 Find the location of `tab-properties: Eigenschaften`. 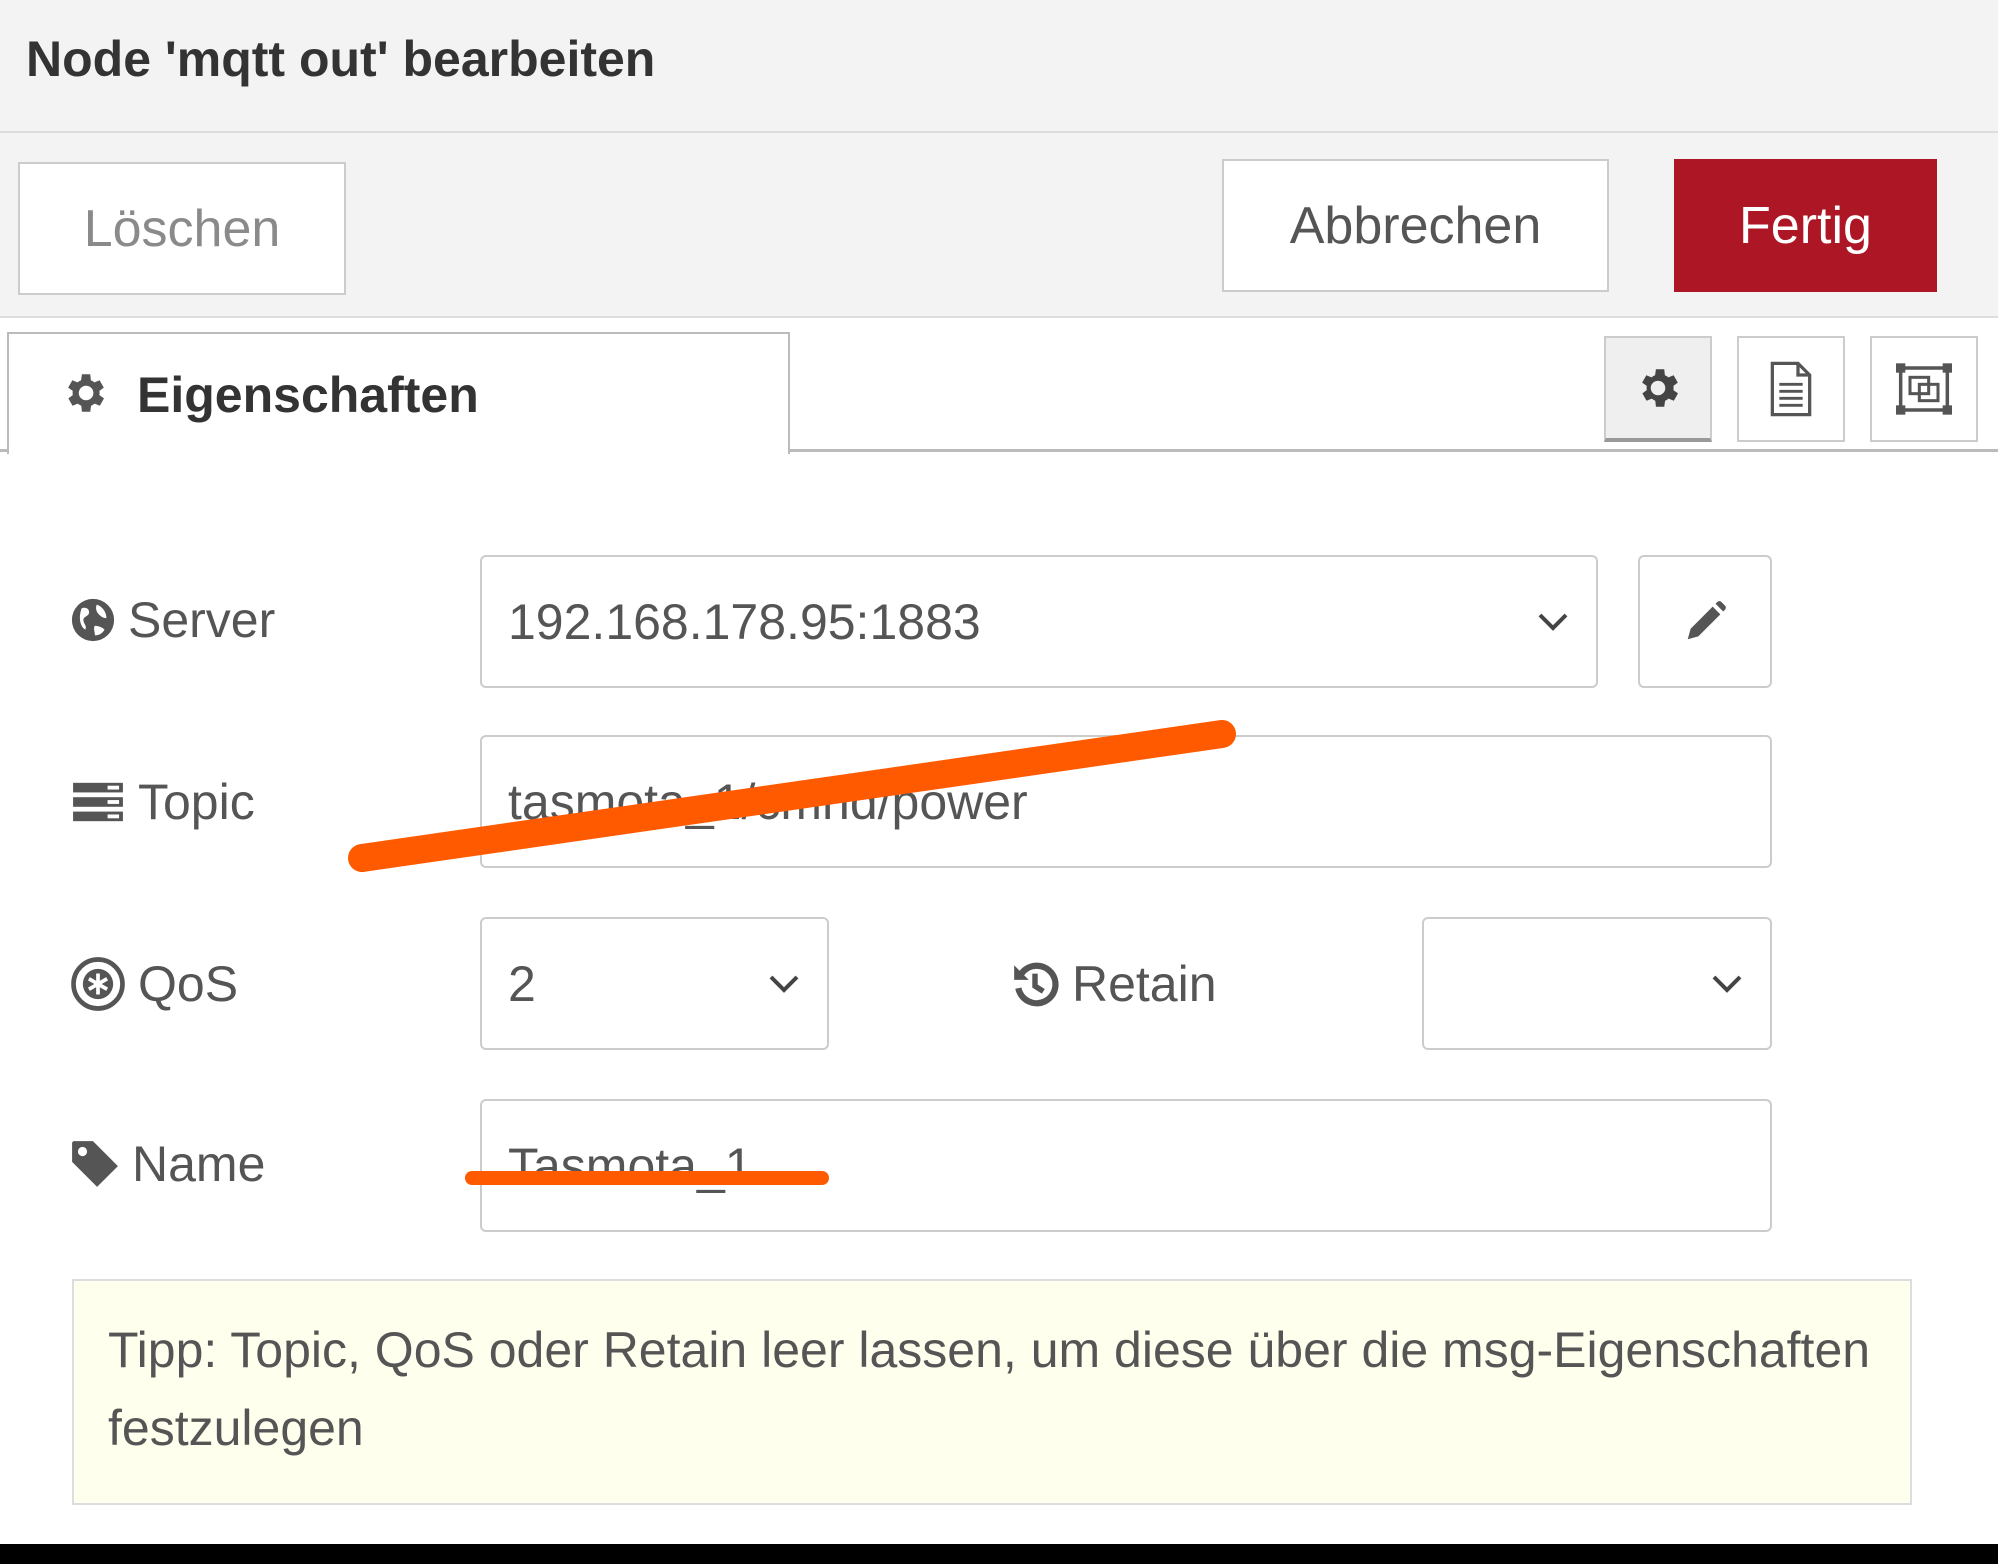

tab-properties: Eigenschaften is located at coordinates (398, 393).